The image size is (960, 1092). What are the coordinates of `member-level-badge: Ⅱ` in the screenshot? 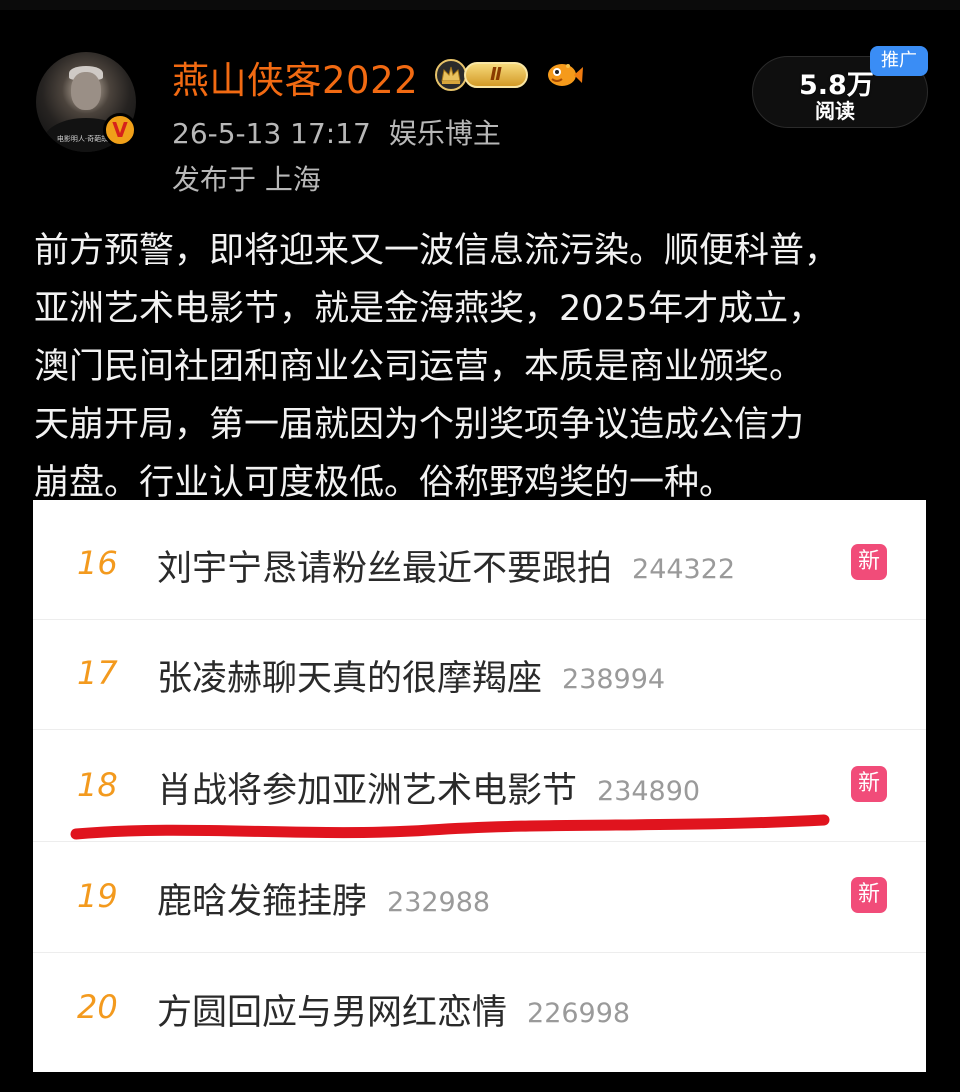 It's located at (482, 75).